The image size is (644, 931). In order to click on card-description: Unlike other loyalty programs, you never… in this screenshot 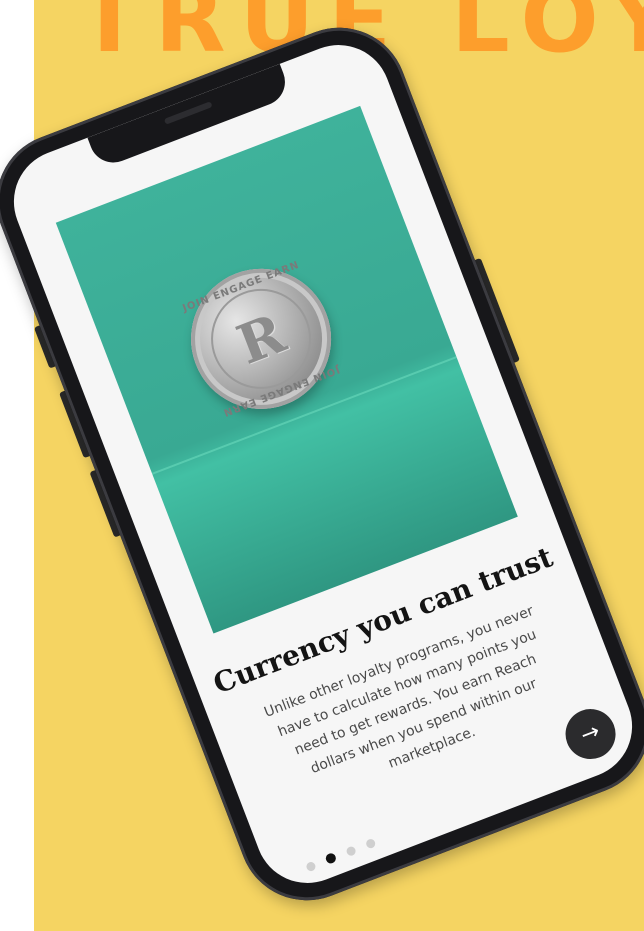, I will do `click(400, 690)`.